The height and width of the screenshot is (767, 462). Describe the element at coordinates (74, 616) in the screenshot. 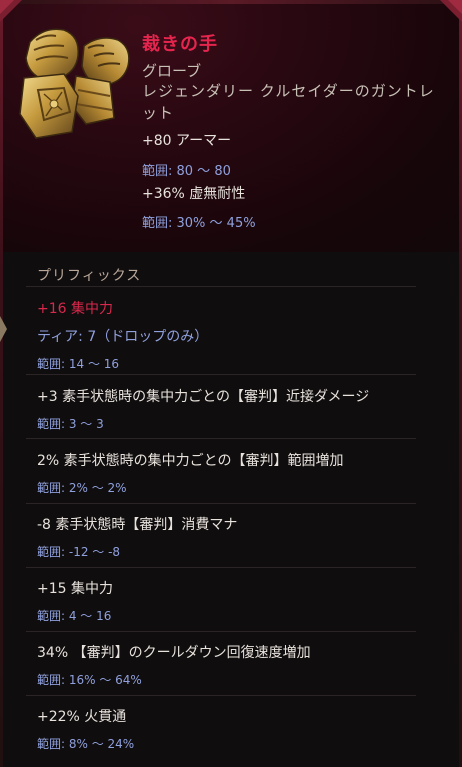

I see `affix-range: 範囲: 4 〜 16` at that location.